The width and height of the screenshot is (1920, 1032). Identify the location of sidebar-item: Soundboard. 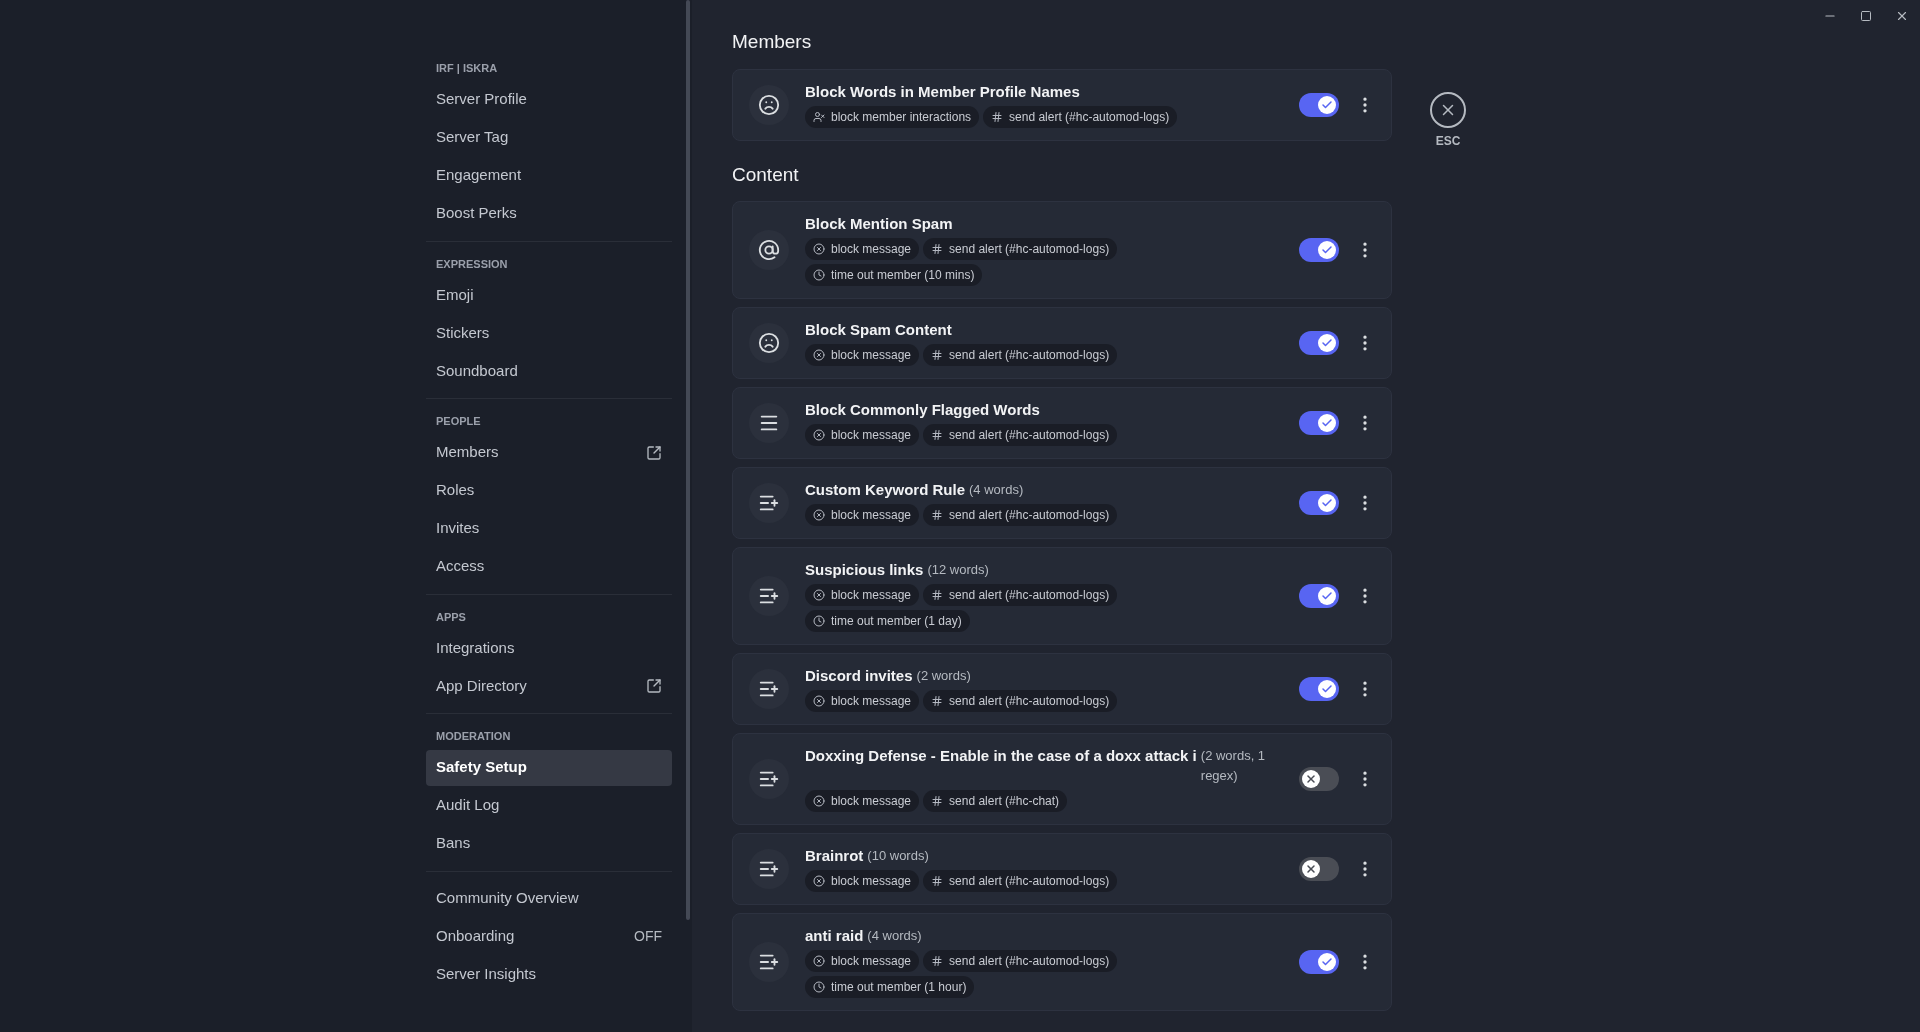
(549, 371).